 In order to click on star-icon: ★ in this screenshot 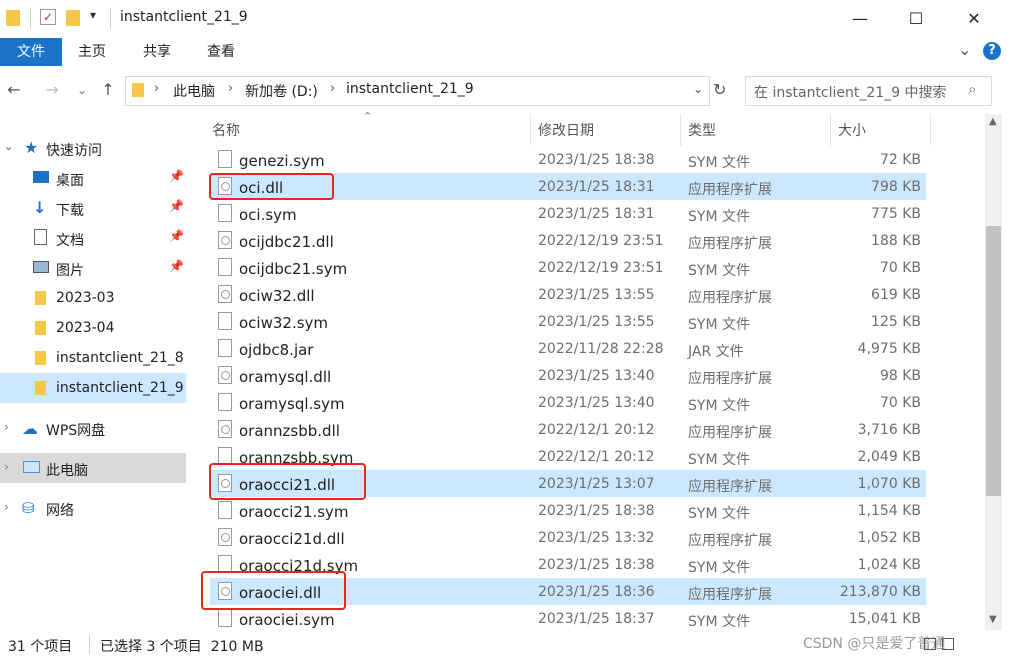, I will do `click(31, 147)`.